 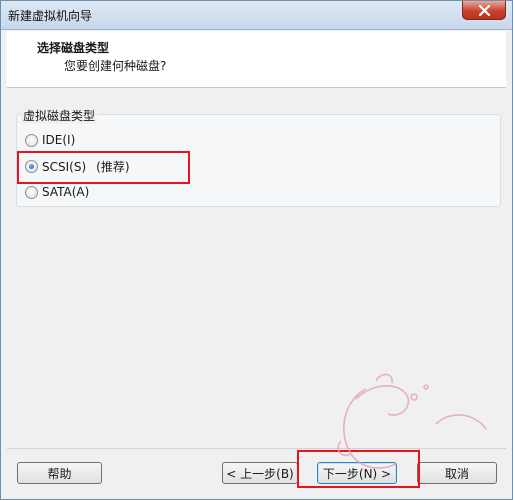 What do you see at coordinates (256, 15) in the screenshot?
I see `title-bar: 新建虚拟机向导` at bounding box center [256, 15].